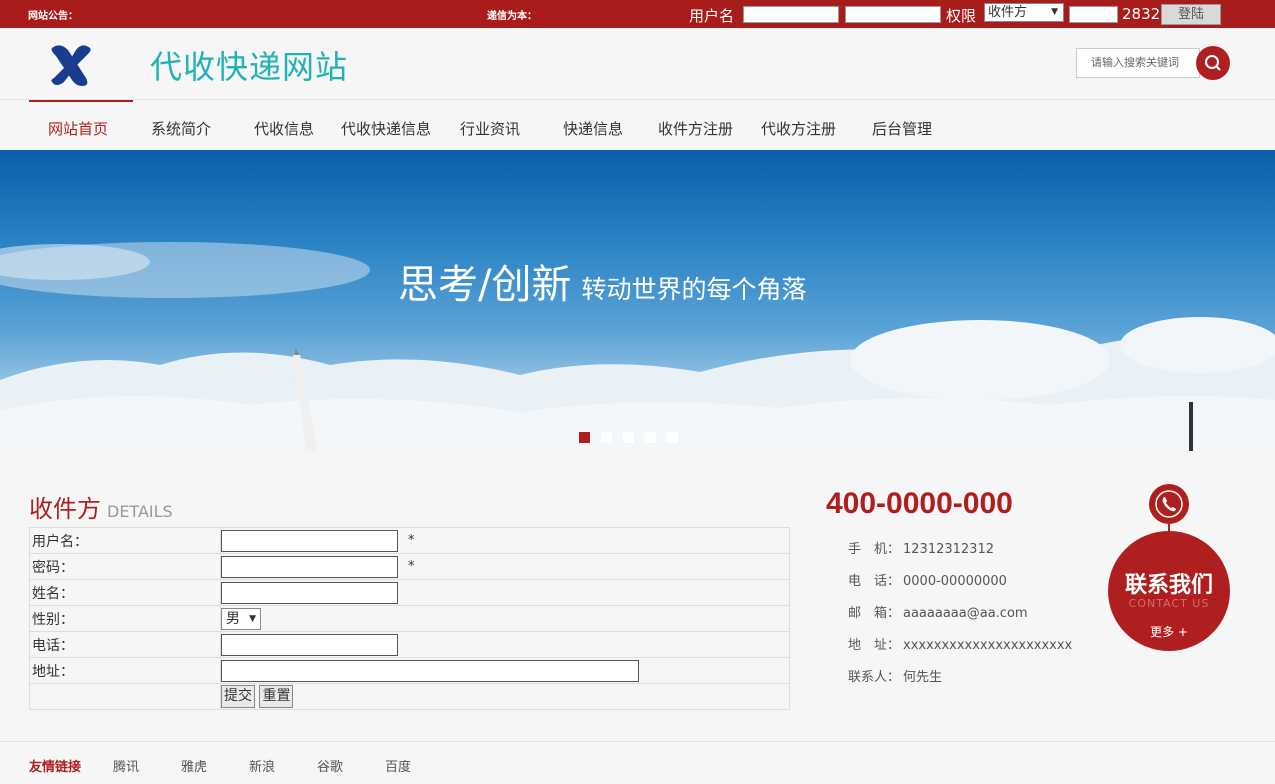  I want to click on site-header: 代收快递网站 请输入搜索关键词, so click(637, 64).